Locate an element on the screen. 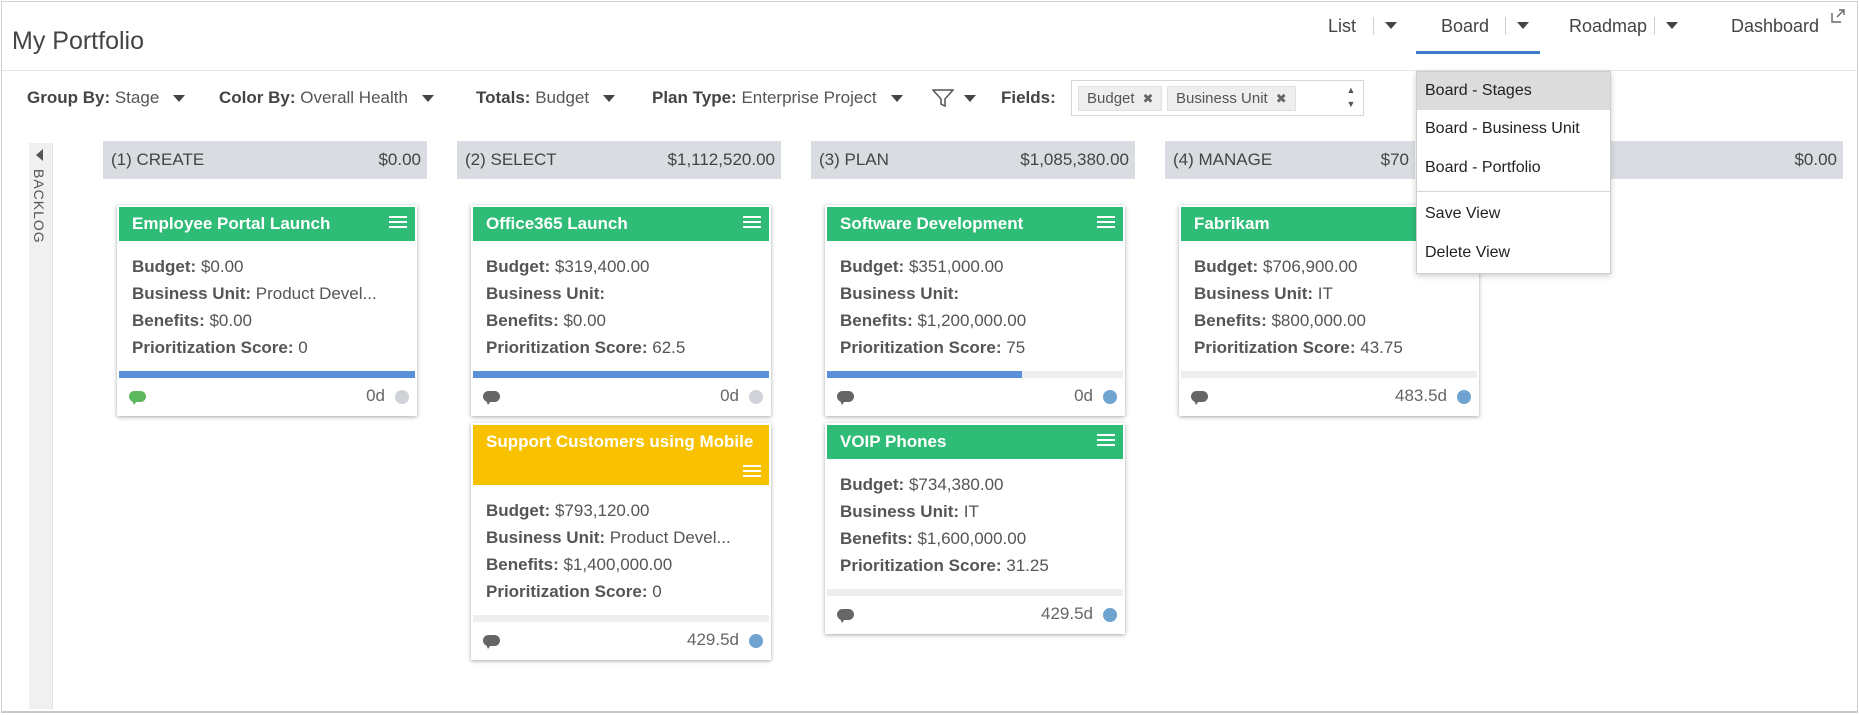 This screenshot has height=715, width=1859. benefits-value: $1,600,000.00 is located at coordinates (972, 538).